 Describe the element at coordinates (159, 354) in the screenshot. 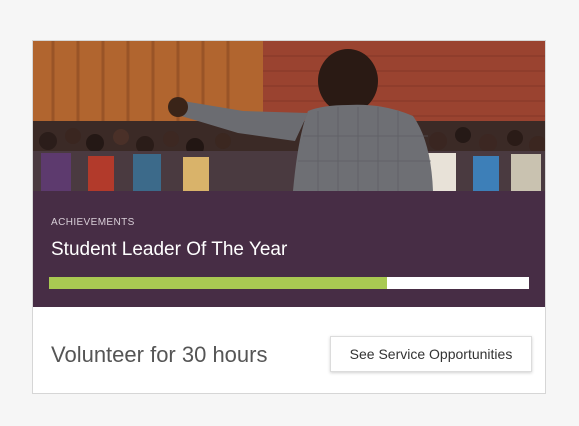

I see `goal-text: Volunteer for 30 hours` at that location.